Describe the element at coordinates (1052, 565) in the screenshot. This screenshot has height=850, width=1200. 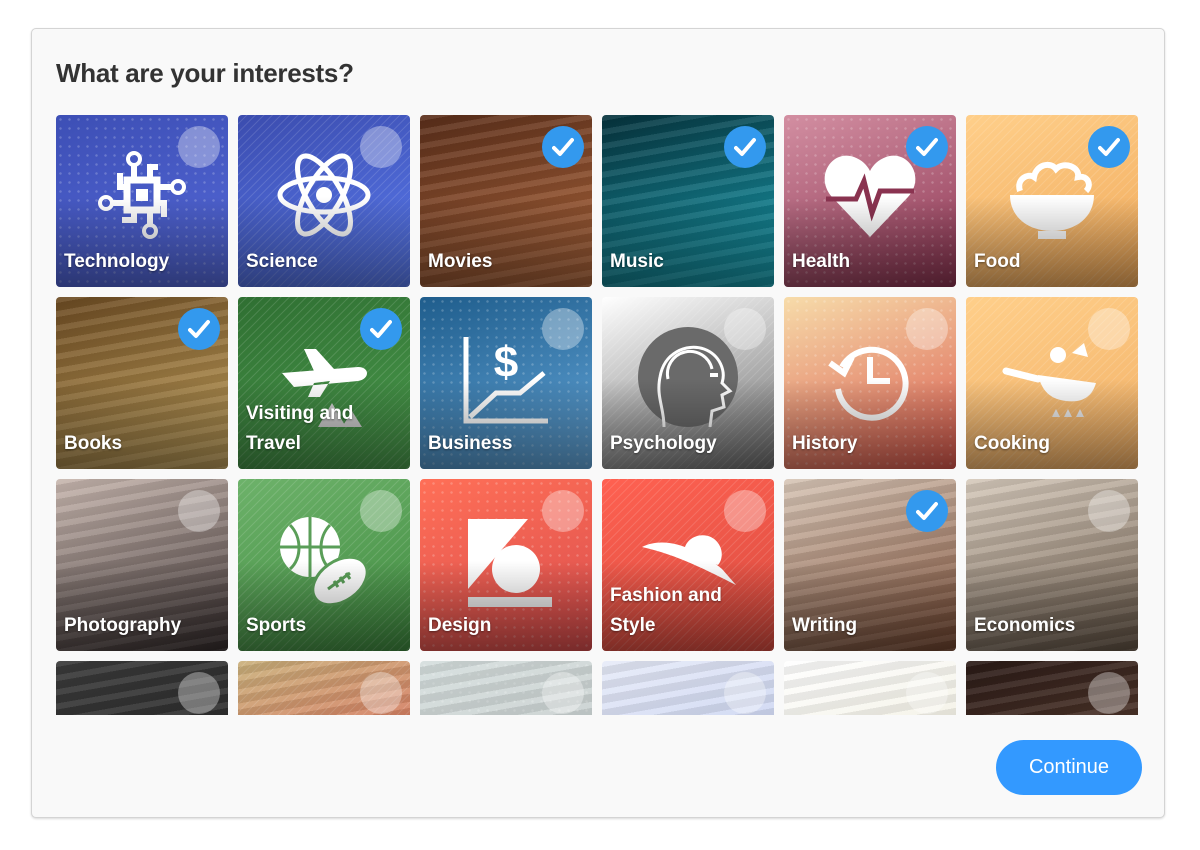
I see `interest-tile-economics: Economics` at that location.